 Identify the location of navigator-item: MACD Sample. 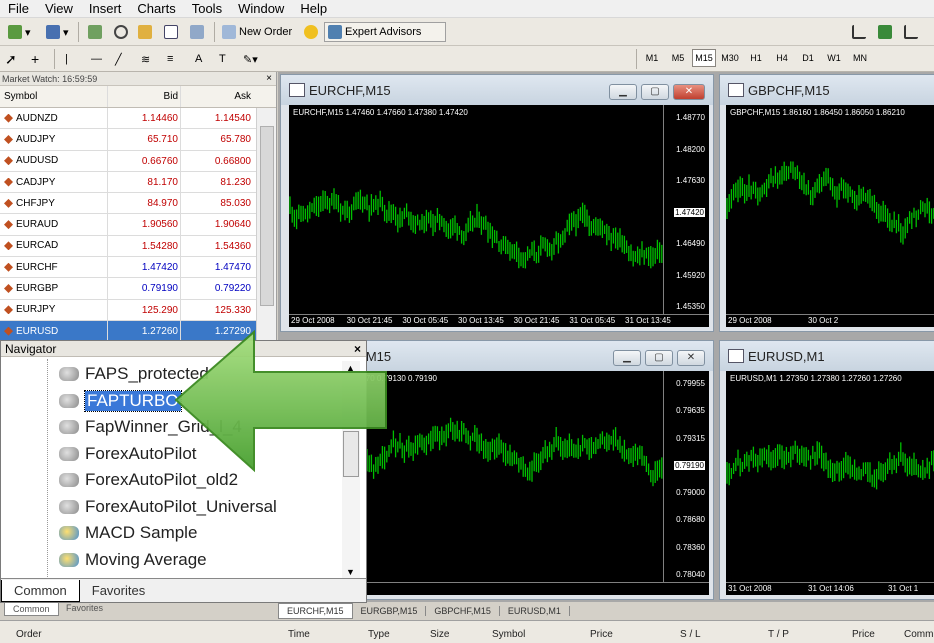
(128, 533).